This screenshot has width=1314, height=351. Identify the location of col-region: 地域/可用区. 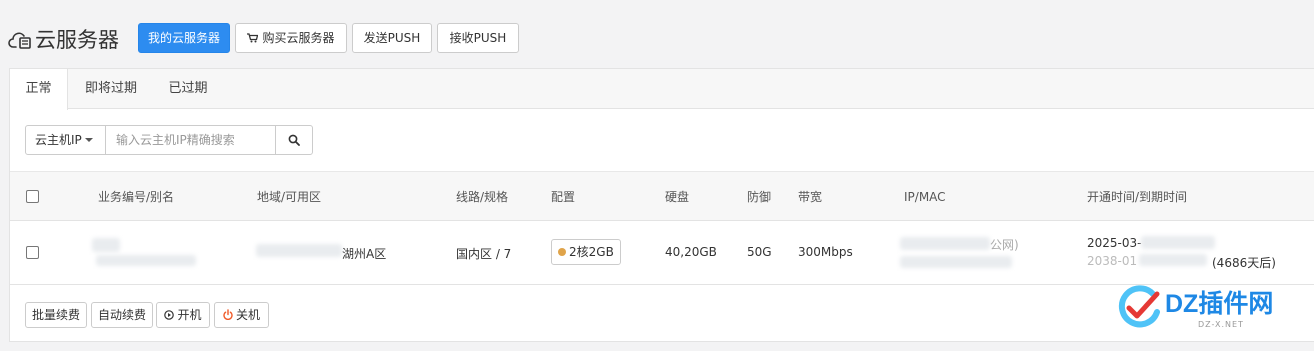
(289, 197).